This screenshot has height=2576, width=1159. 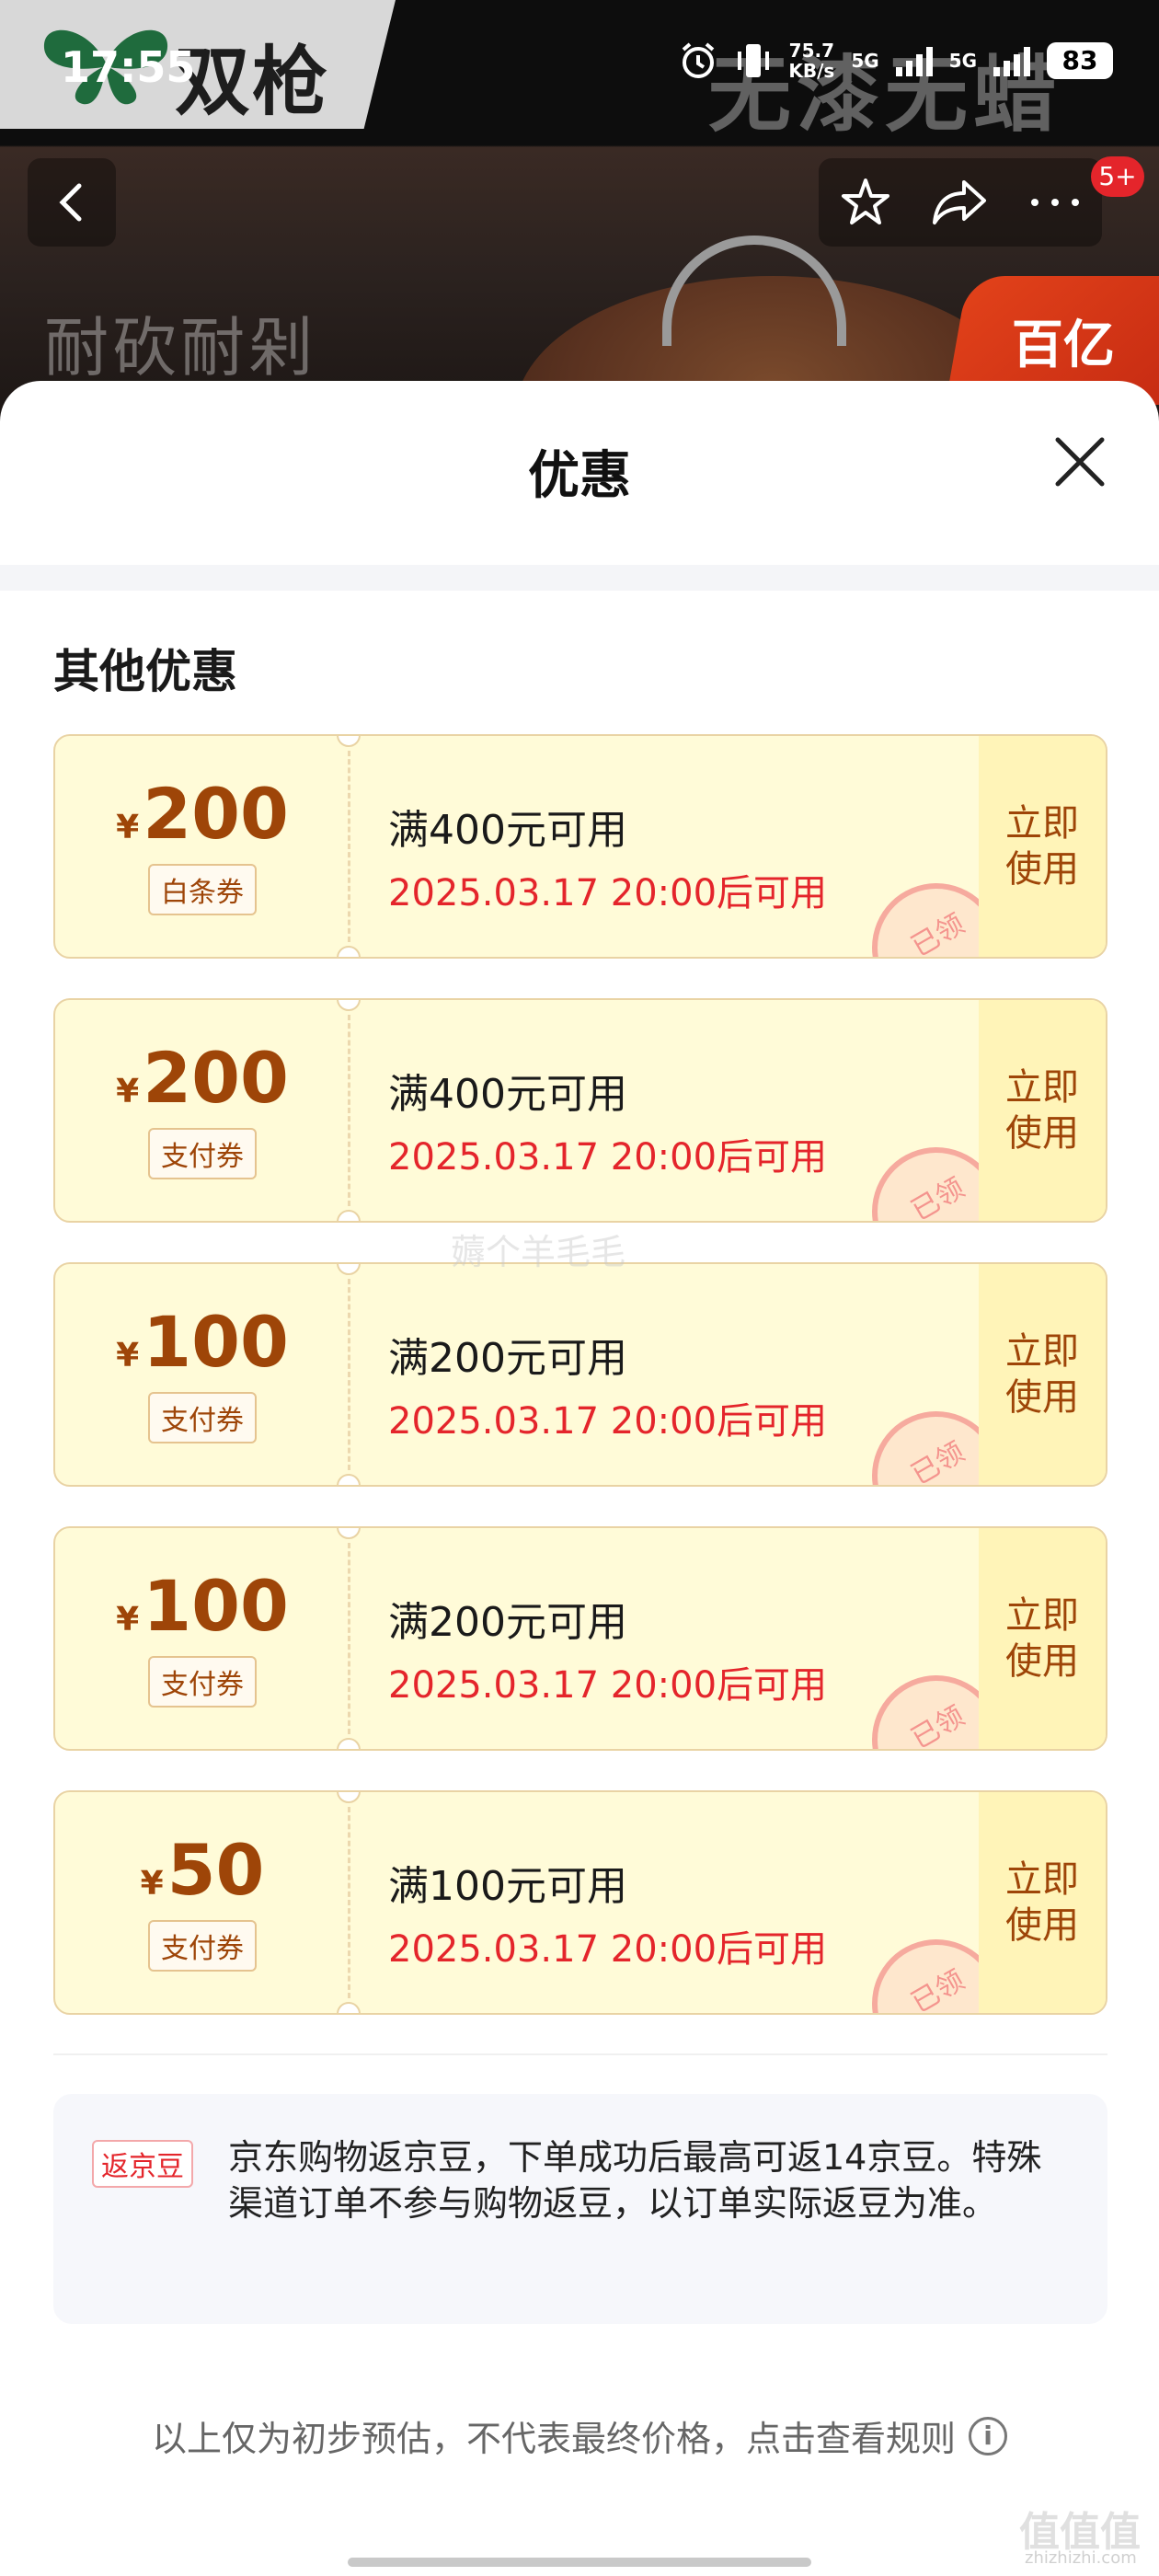 I want to click on coupon-value-area: ¥50 支付券, so click(x=202, y=1902).